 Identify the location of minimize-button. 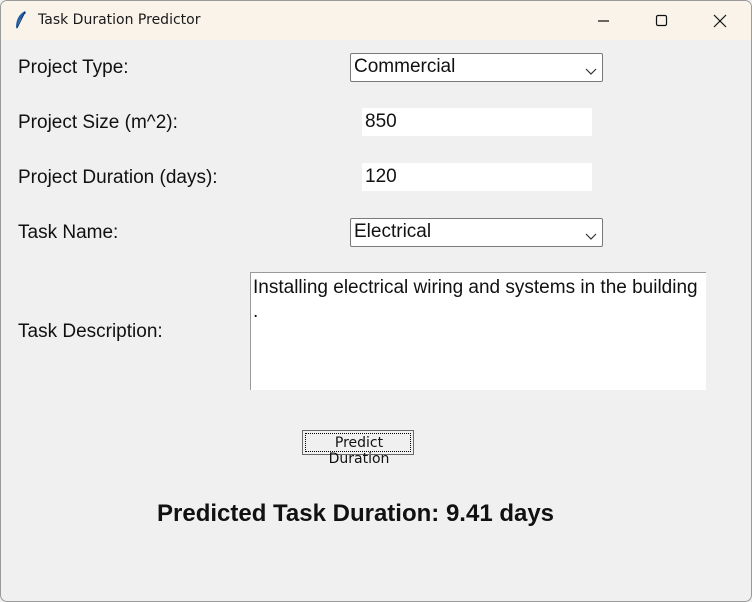
(604, 20).